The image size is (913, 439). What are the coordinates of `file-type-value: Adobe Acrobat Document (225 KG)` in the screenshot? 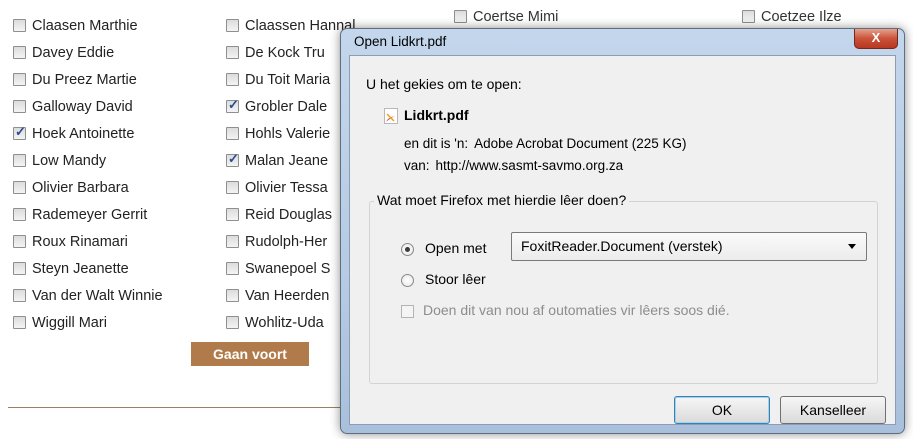 It's located at (580, 143).